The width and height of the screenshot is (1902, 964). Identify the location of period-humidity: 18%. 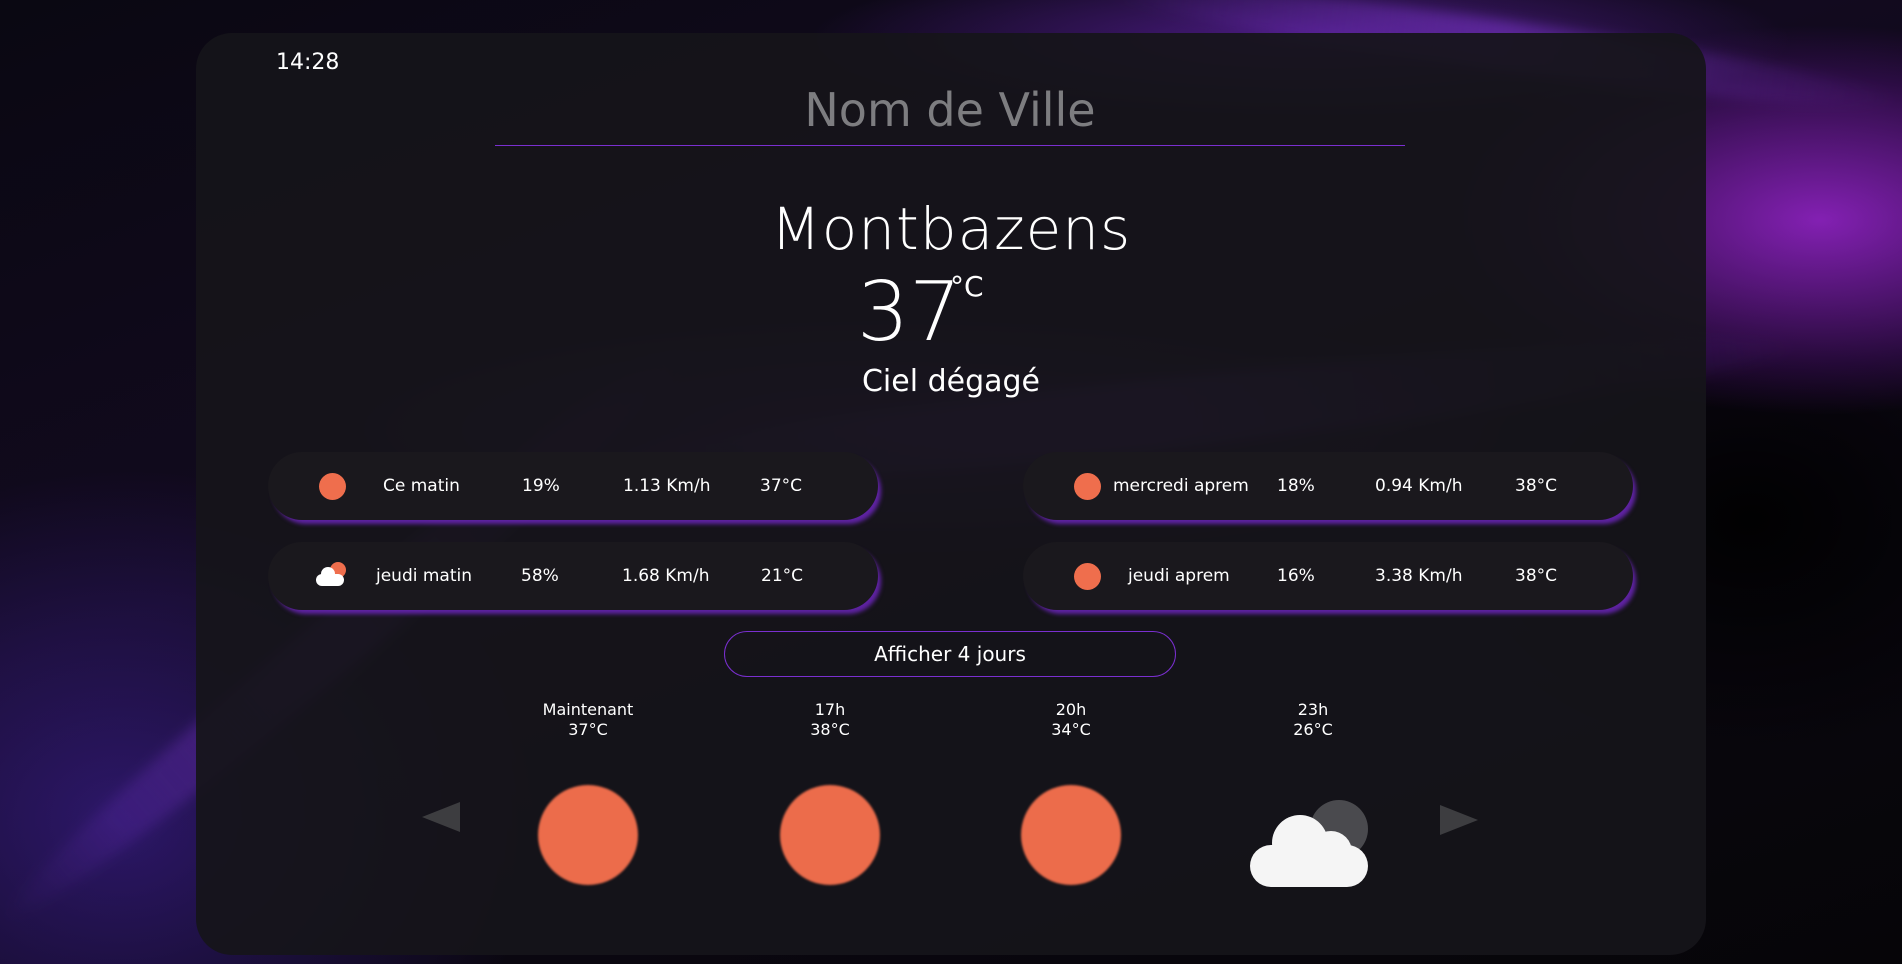
(1296, 486).